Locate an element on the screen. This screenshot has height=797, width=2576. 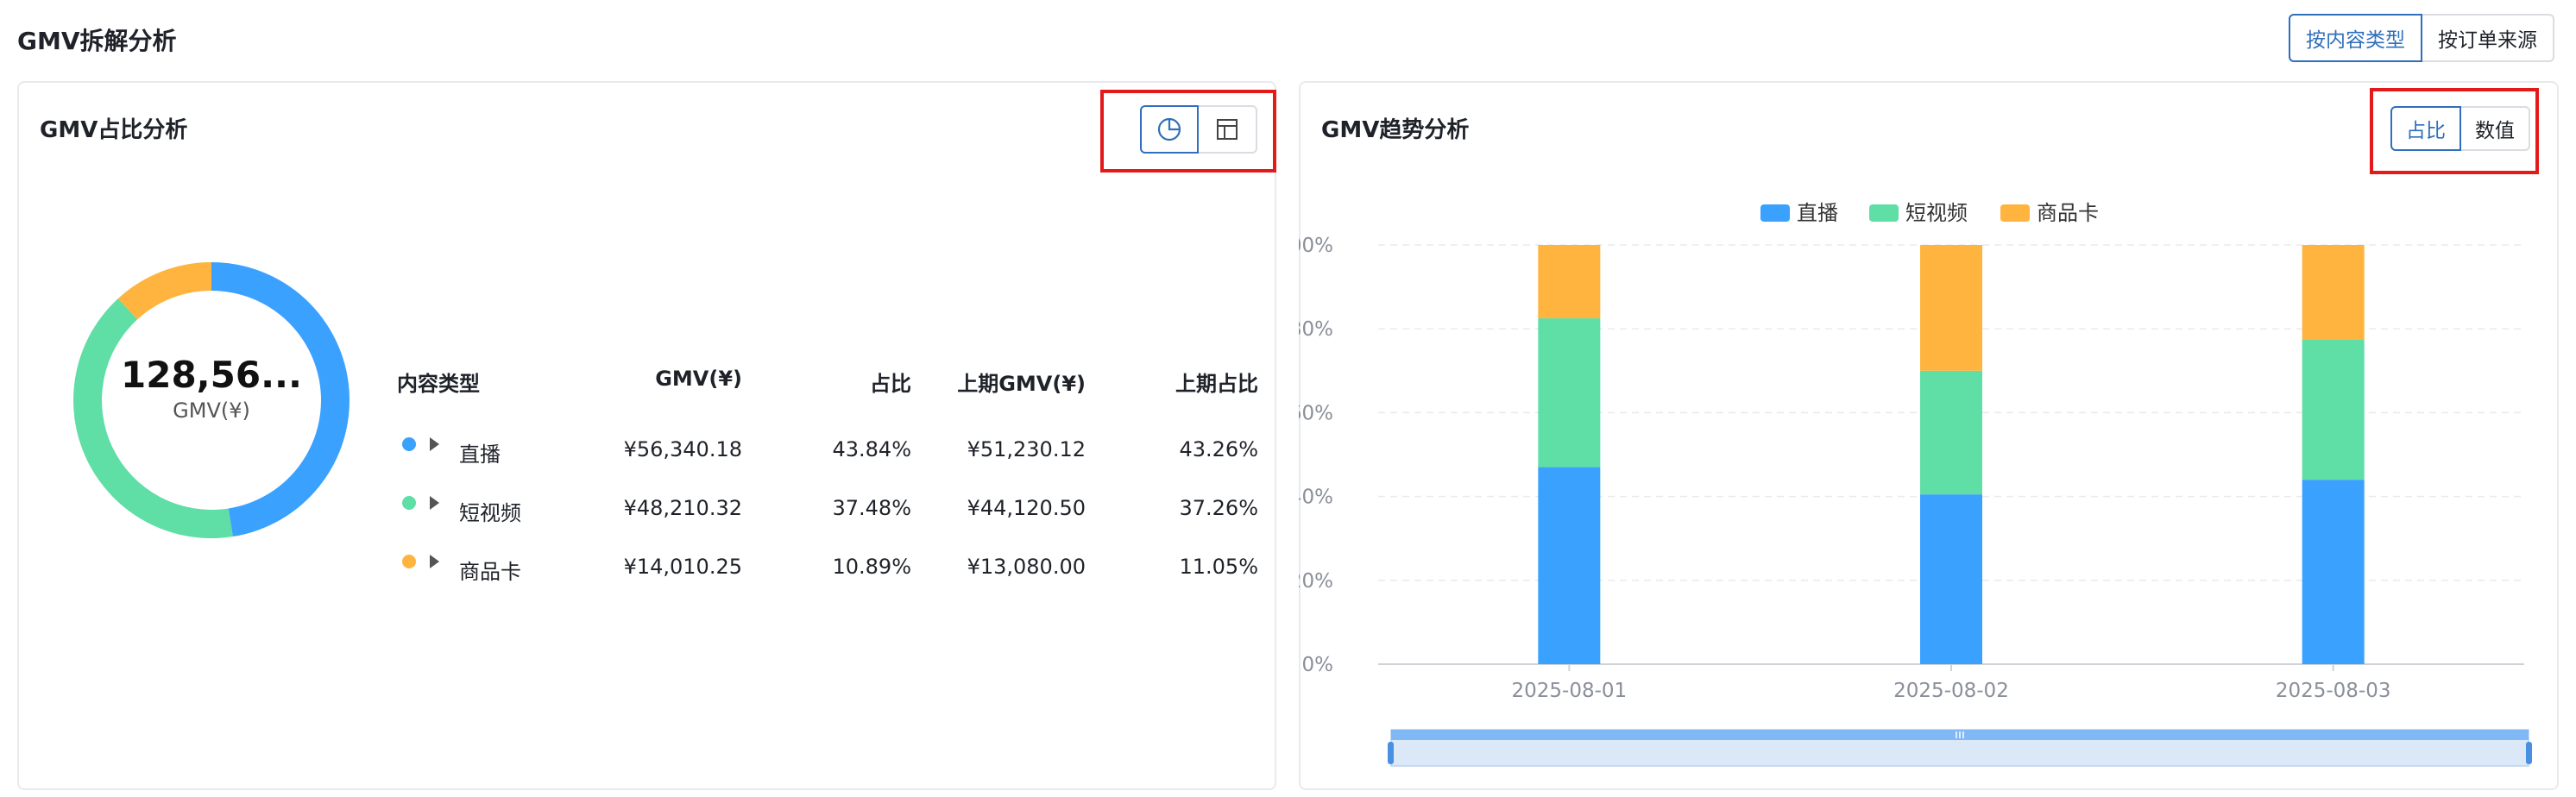
x-tick-label: 2025-08-03 is located at coordinates (2333, 691).